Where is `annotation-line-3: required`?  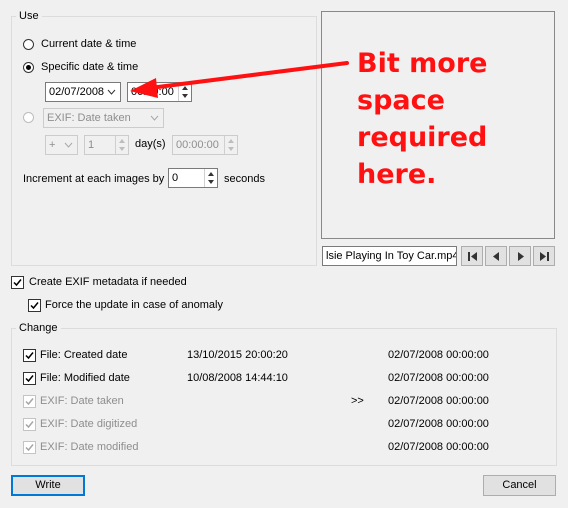 annotation-line-3: required is located at coordinates (422, 137).